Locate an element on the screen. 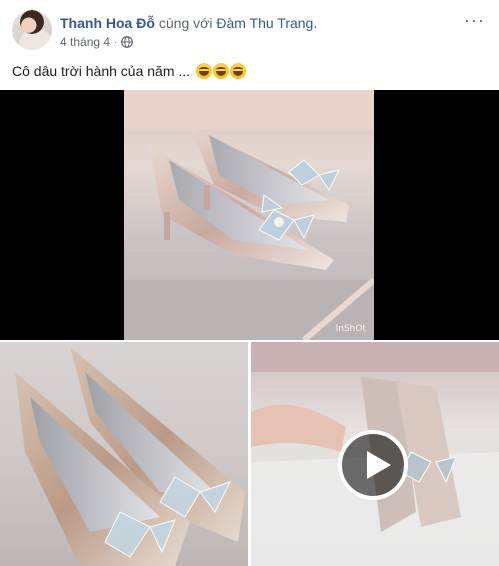 The image size is (499, 566). with-text: cùng với is located at coordinates (185, 23).